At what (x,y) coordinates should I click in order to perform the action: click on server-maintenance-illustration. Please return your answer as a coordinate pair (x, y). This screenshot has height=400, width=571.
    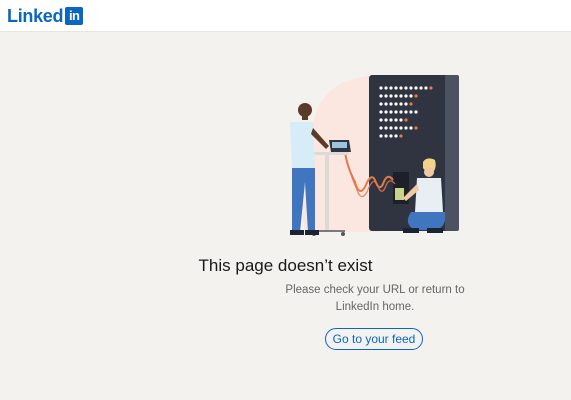
    Looking at the image, I should click on (374, 155).